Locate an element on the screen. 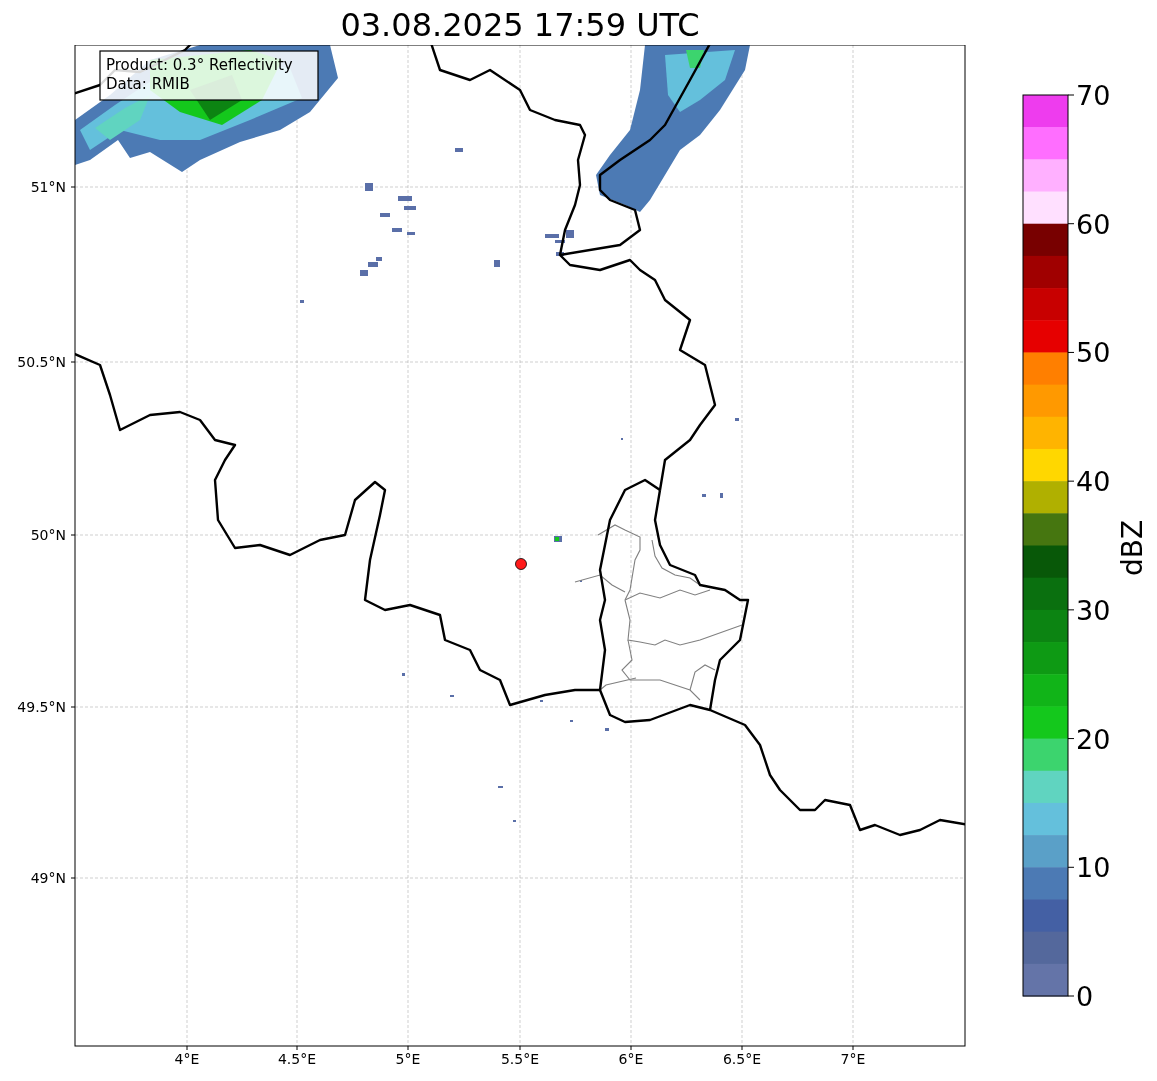  colorbar-tick-label: 20 is located at coordinates (1093, 739).